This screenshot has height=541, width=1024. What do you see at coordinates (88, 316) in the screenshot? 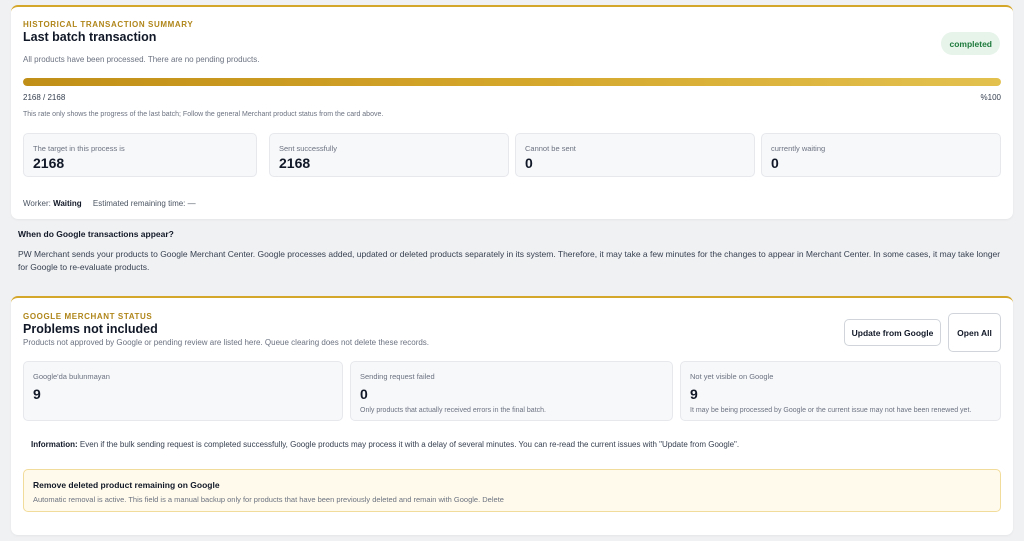
I see `merchant-eyebrow: GOOGLE MERCHANT STATUS` at bounding box center [88, 316].